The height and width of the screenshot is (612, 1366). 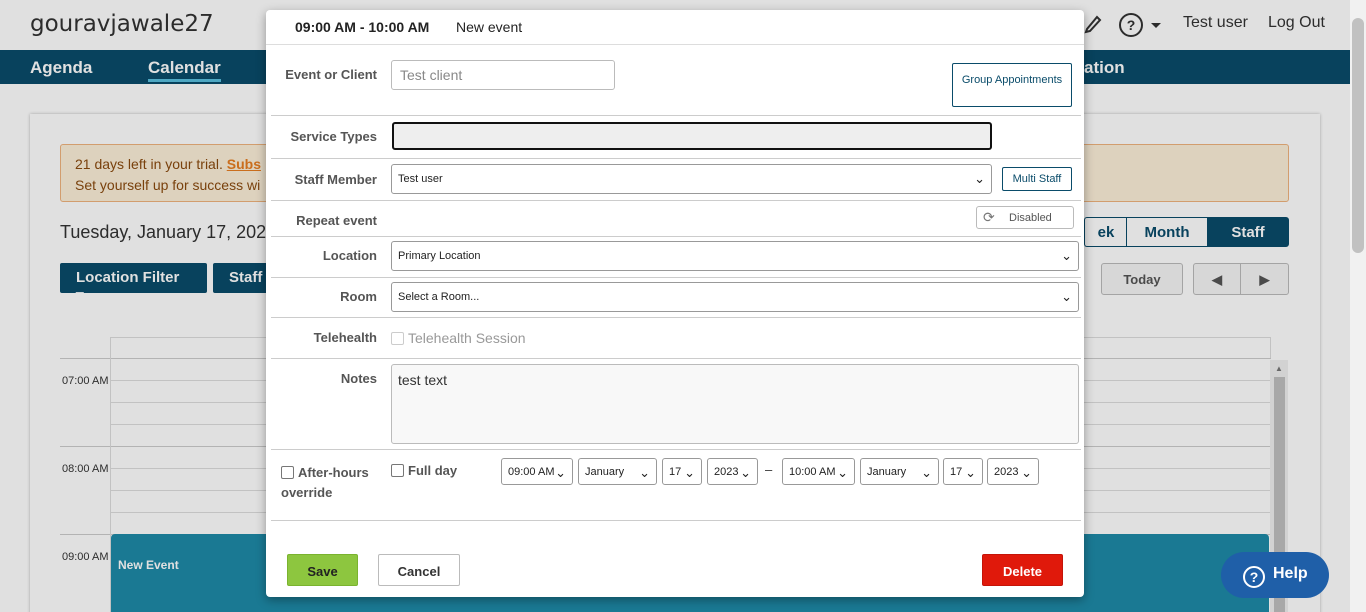 I want to click on help-question-icon: ?, so click(x=1254, y=577).